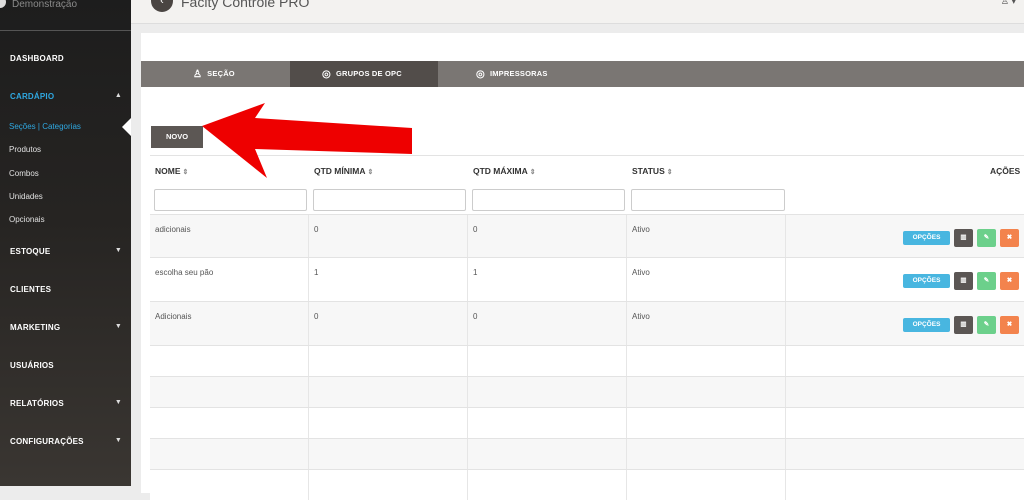  Describe the element at coordinates (480, 74) in the screenshot. I see `dribbble-icon: ◎` at that location.